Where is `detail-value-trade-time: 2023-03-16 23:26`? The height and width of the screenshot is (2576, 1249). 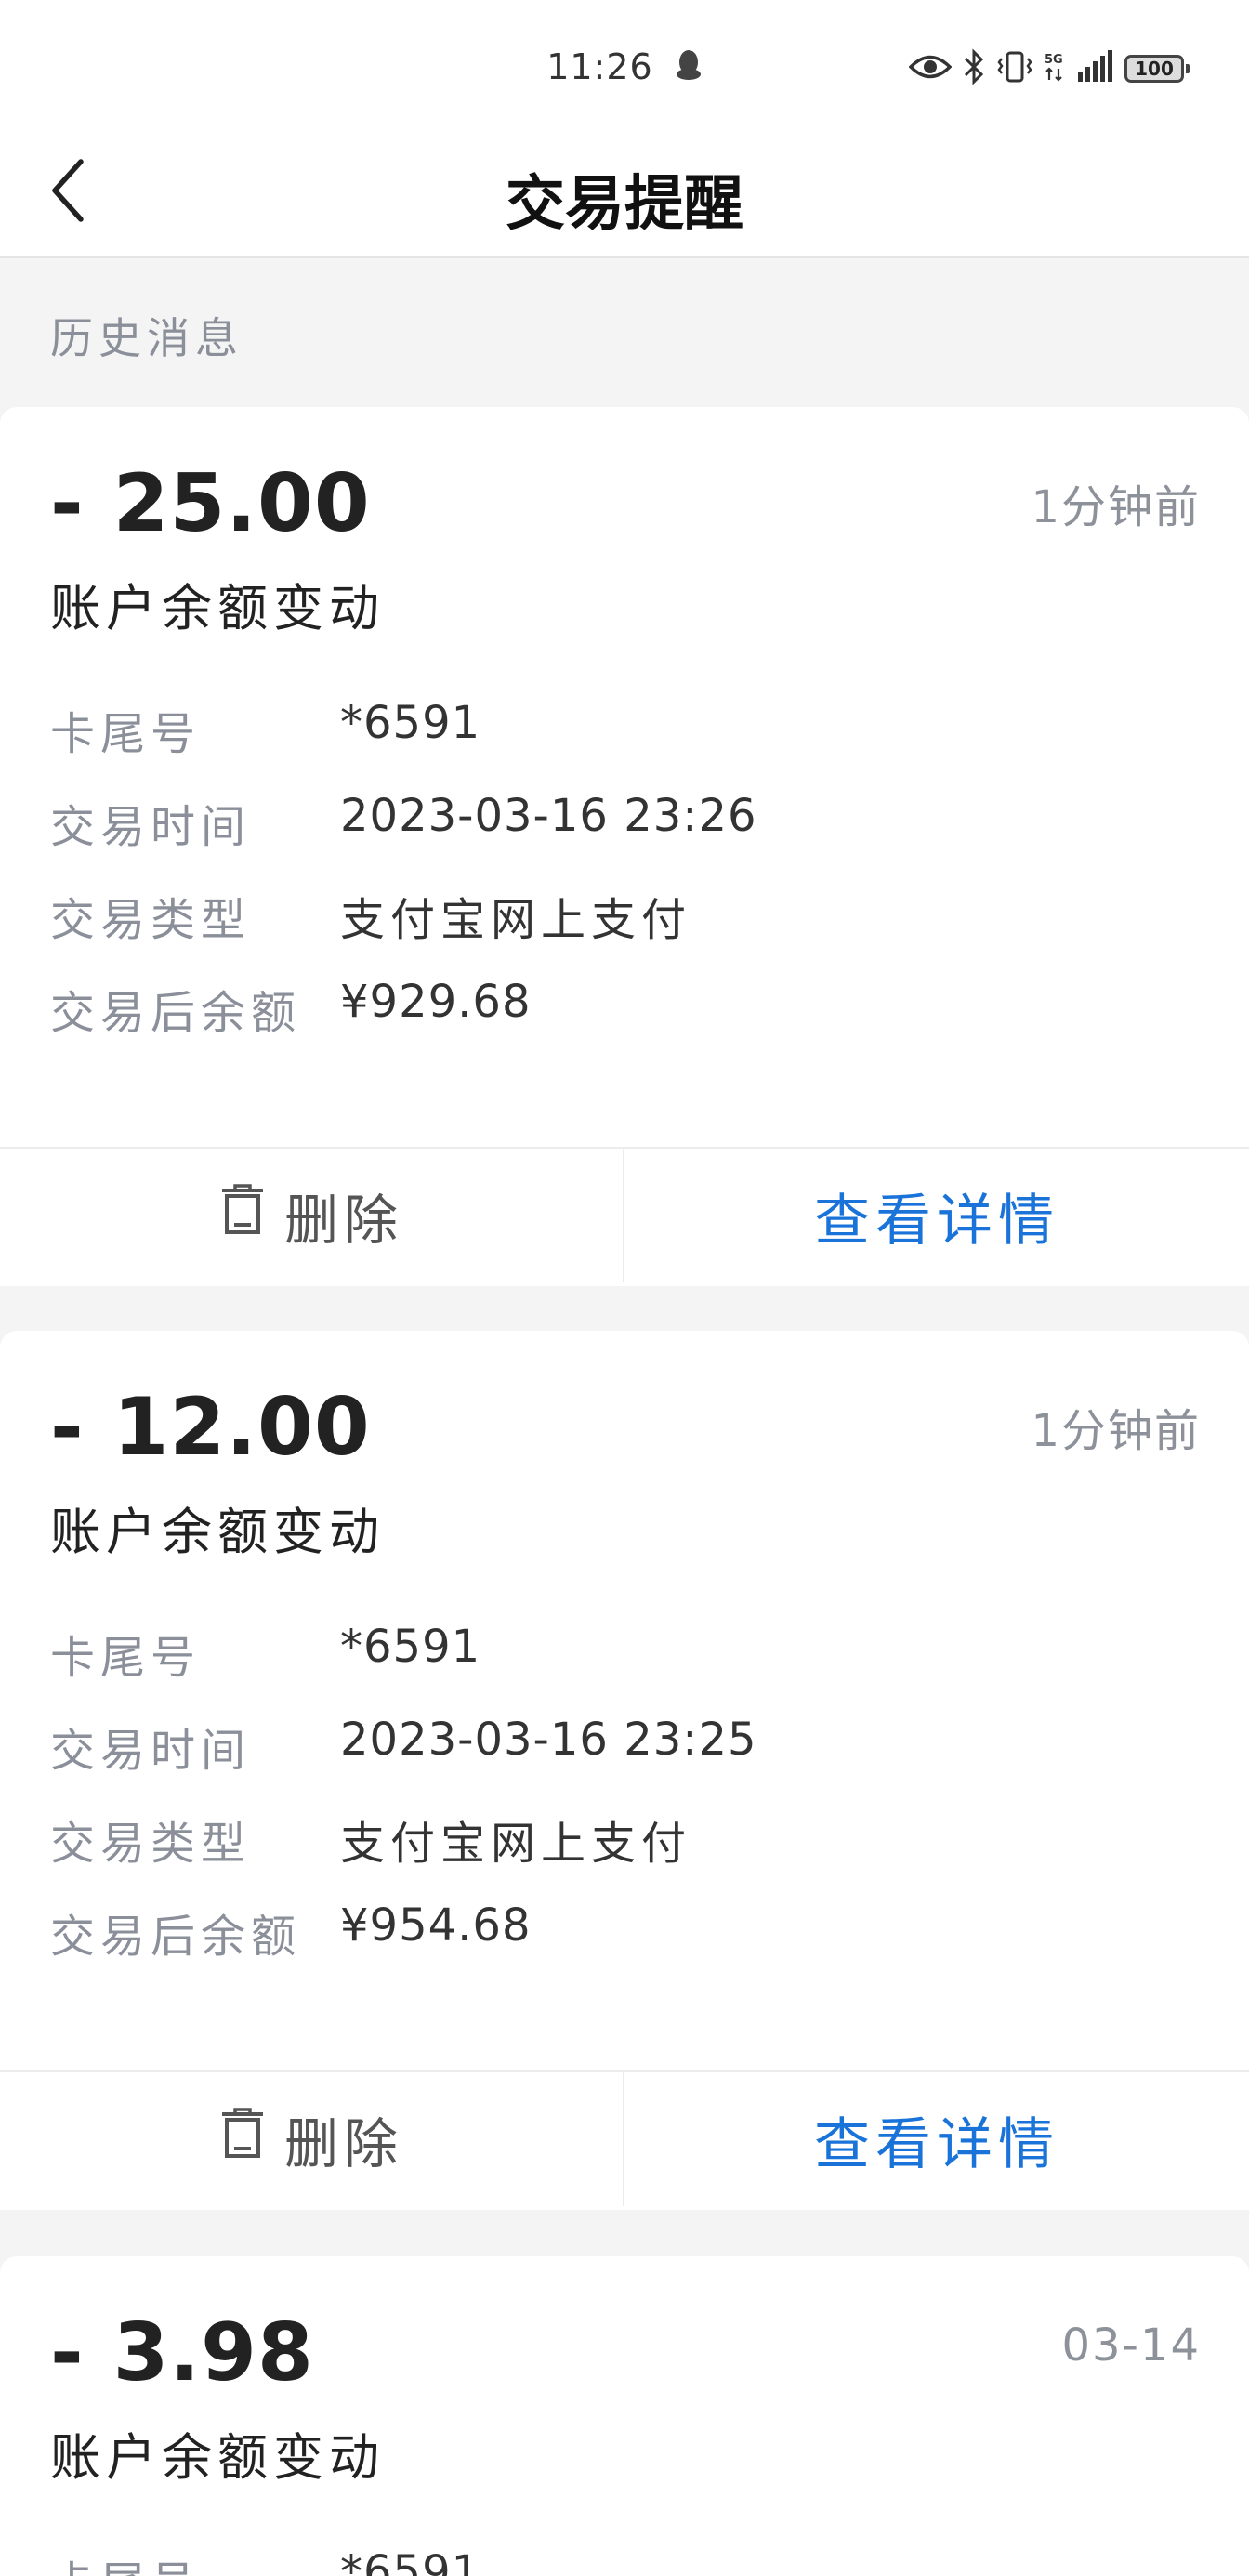
detail-value-trade-time: 2023-03-16 23:26 is located at coordinates (548, 816).